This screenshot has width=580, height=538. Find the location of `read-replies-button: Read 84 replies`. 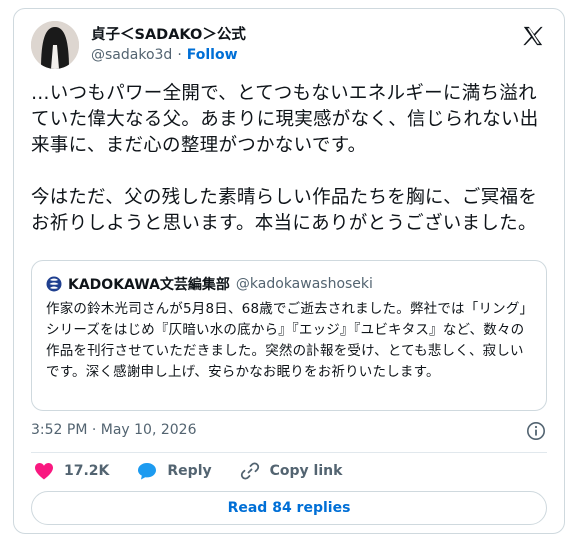

read-replies-button: Read 84 replies is located at coordinates (289, 508).